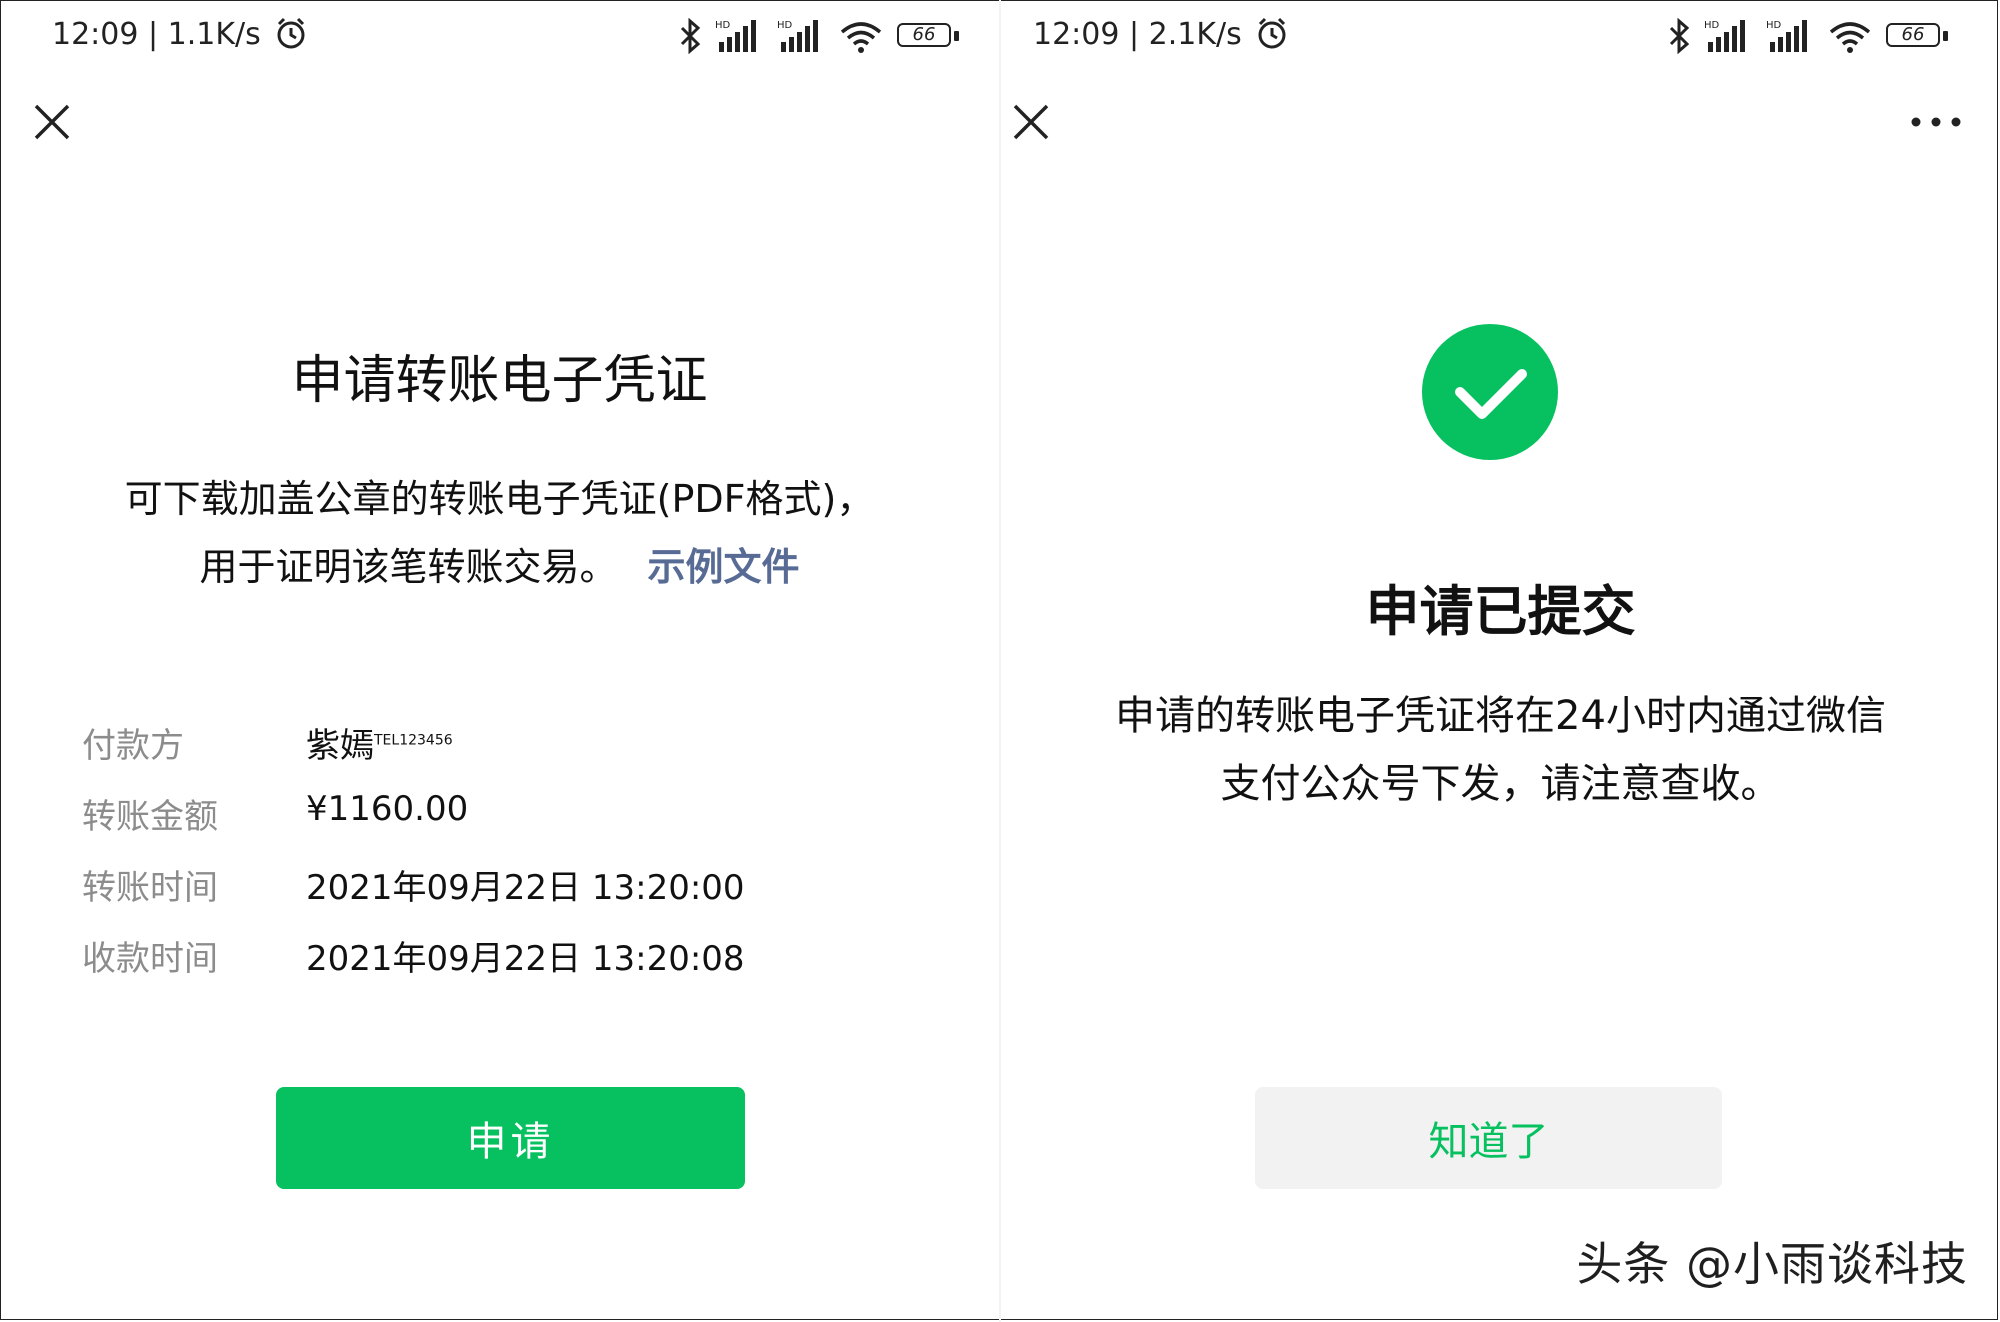 This screenshot has height=1322, width=2000. Describe the element at coordinates (510, 1138) in the screenshot. I see `apply-button: 申请` at that location.